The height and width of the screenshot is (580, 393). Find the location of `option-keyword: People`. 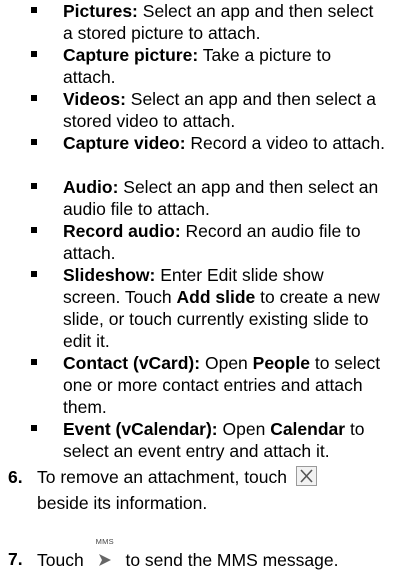

option-keyword: People is located at coordinates (281, 363).